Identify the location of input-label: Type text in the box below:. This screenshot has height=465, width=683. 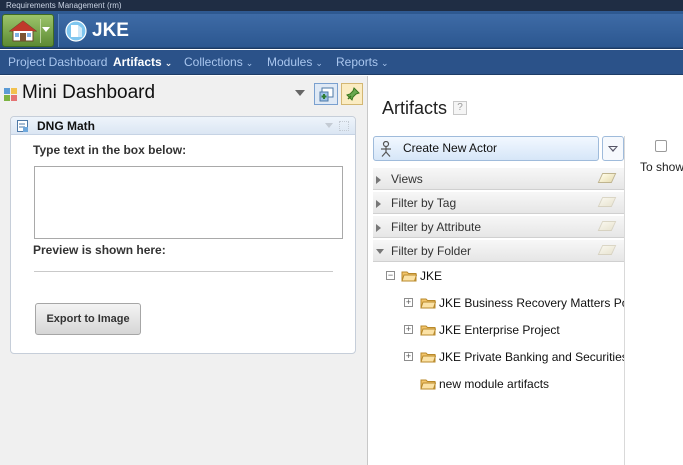
(110, 150).